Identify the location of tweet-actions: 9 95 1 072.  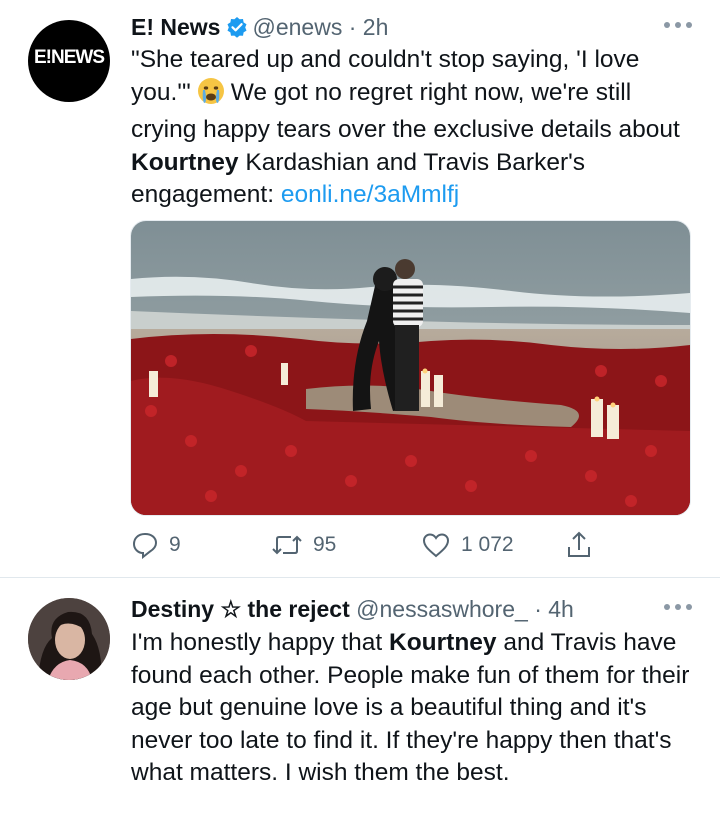
(371, 545).